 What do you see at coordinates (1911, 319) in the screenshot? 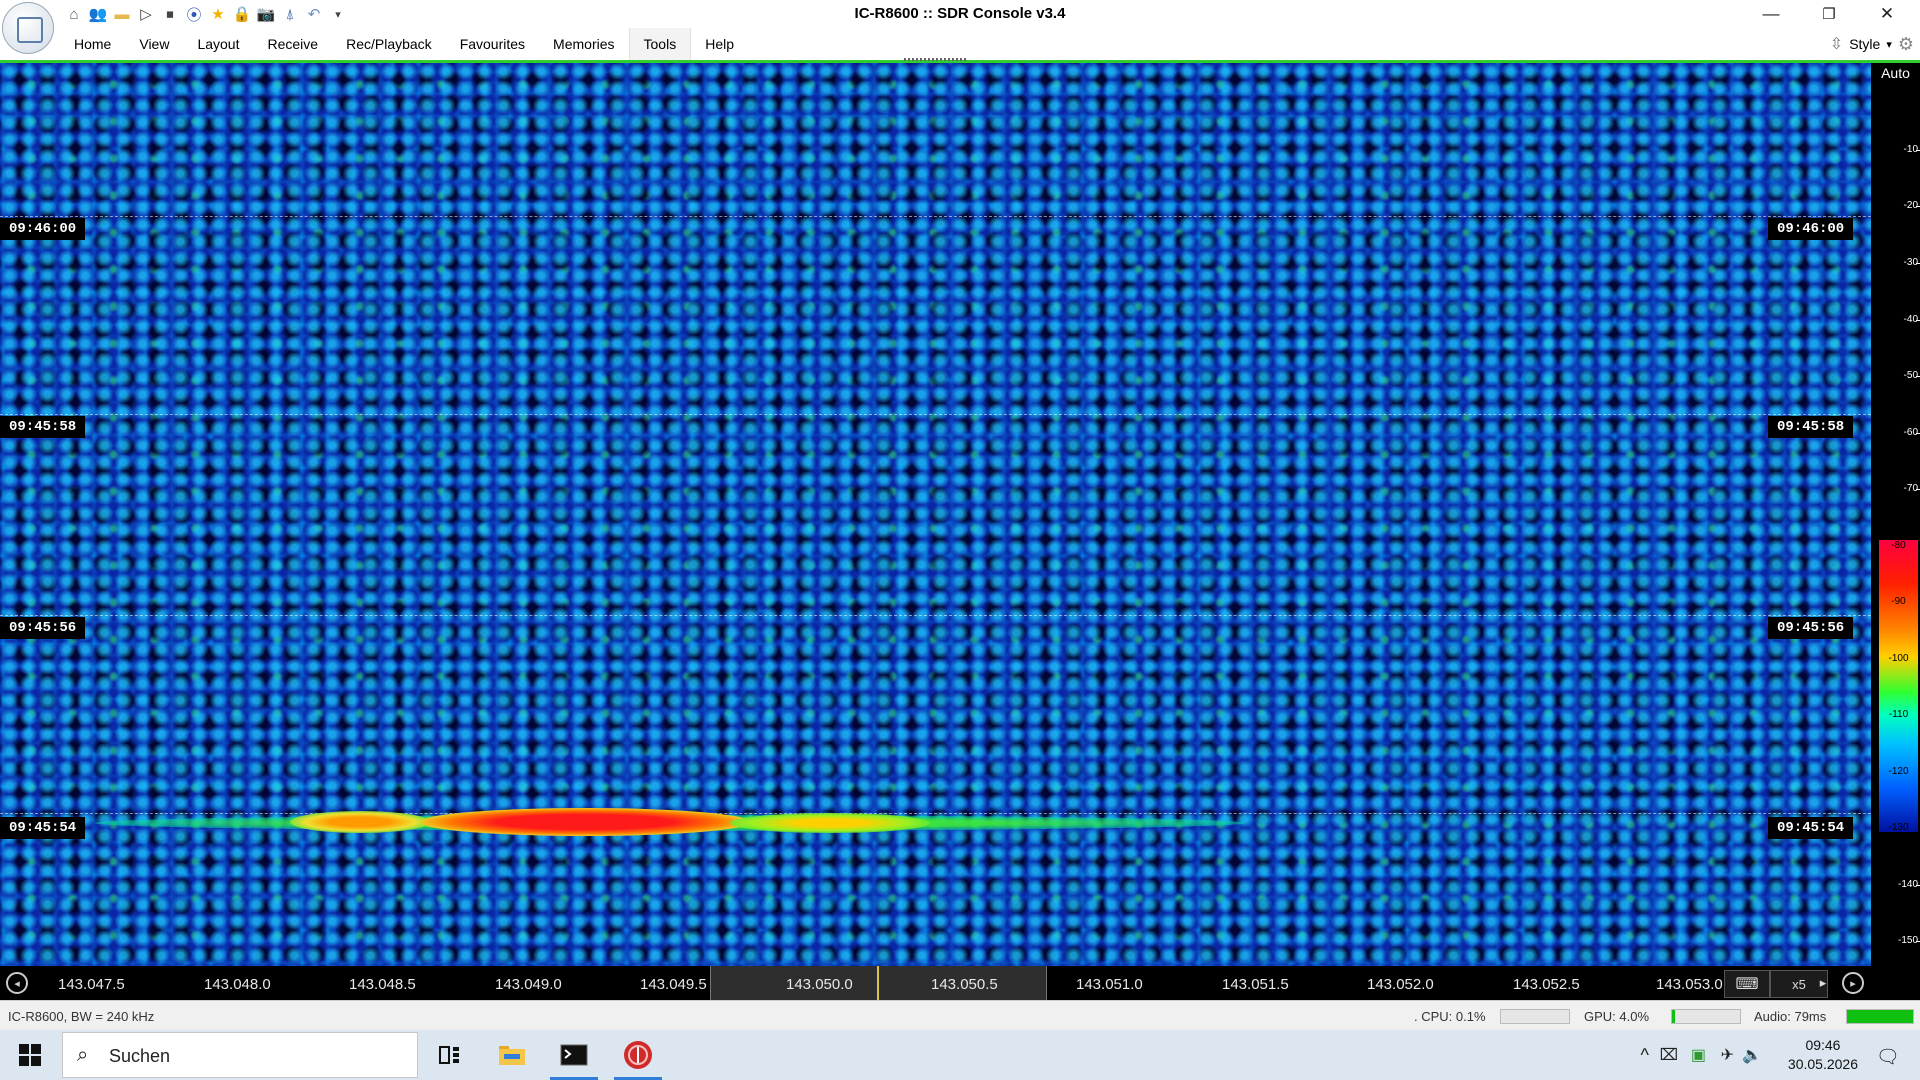
I see `db-tick: -40` at bounding box center [1911, 319].